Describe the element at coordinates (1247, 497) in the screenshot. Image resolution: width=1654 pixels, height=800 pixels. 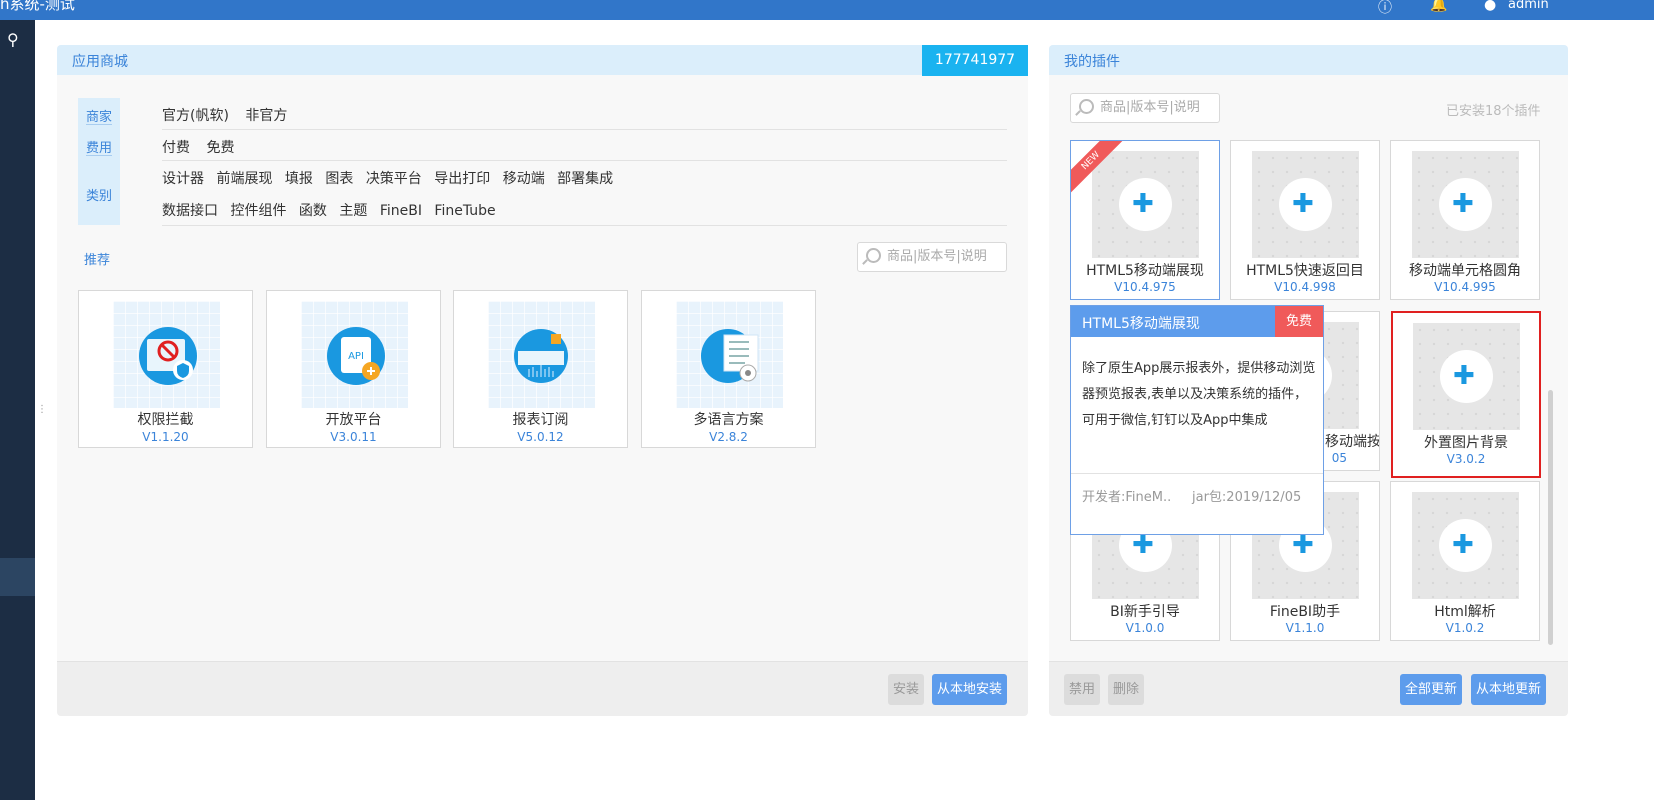
I see `popup-jar-date: jar包:2019/12/05` at that location.